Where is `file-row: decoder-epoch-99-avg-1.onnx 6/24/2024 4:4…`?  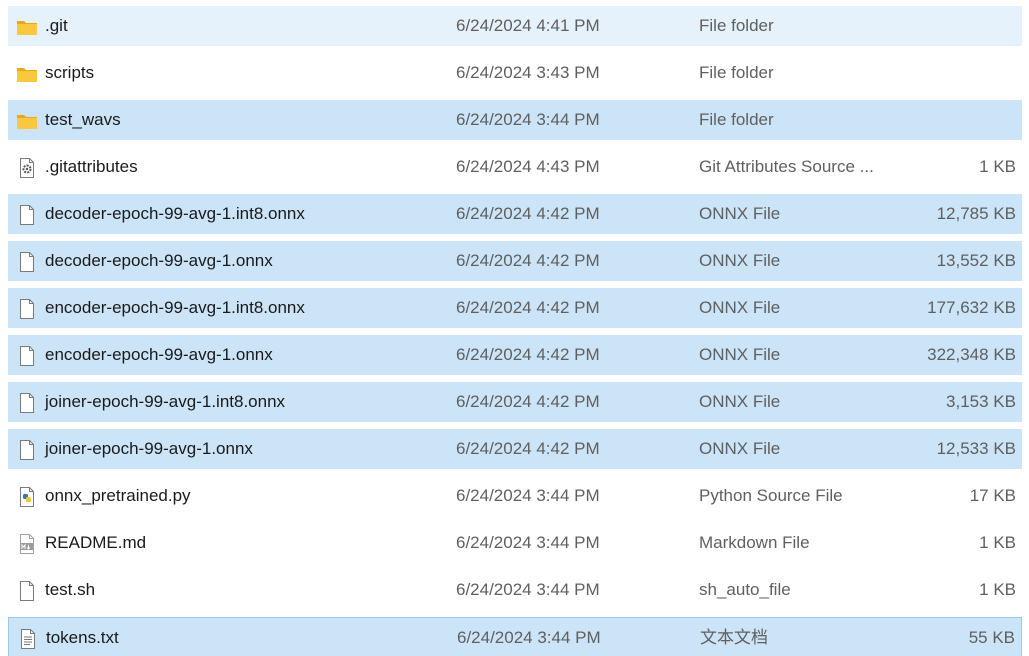
file-row: decoder-epoch-99-avg-1.onnx 6/24/2024 4:4… is located at coordinates (515, 261).